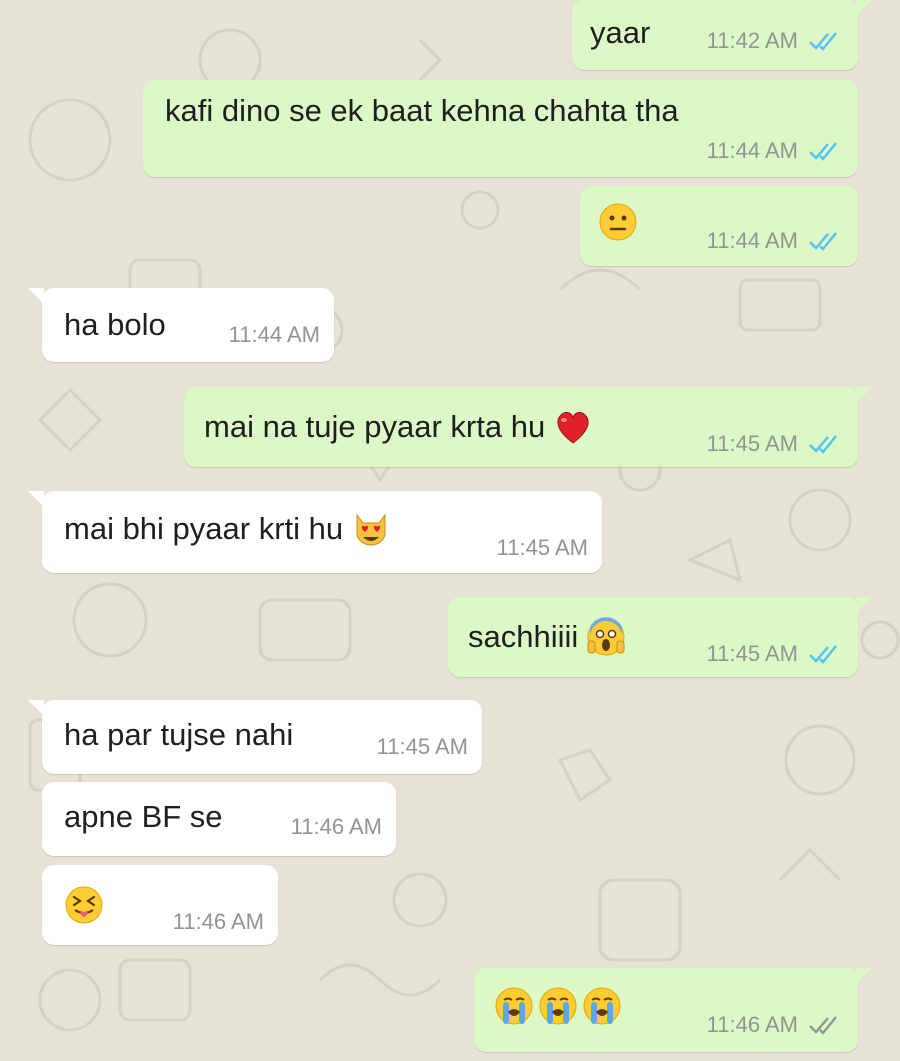 The image size is (900, 1061). What do you see at coordinates (160, 905) in the screenshot?
I see `incoming-message-bubble: 11:46 AM` at bounding box center [160, 905].